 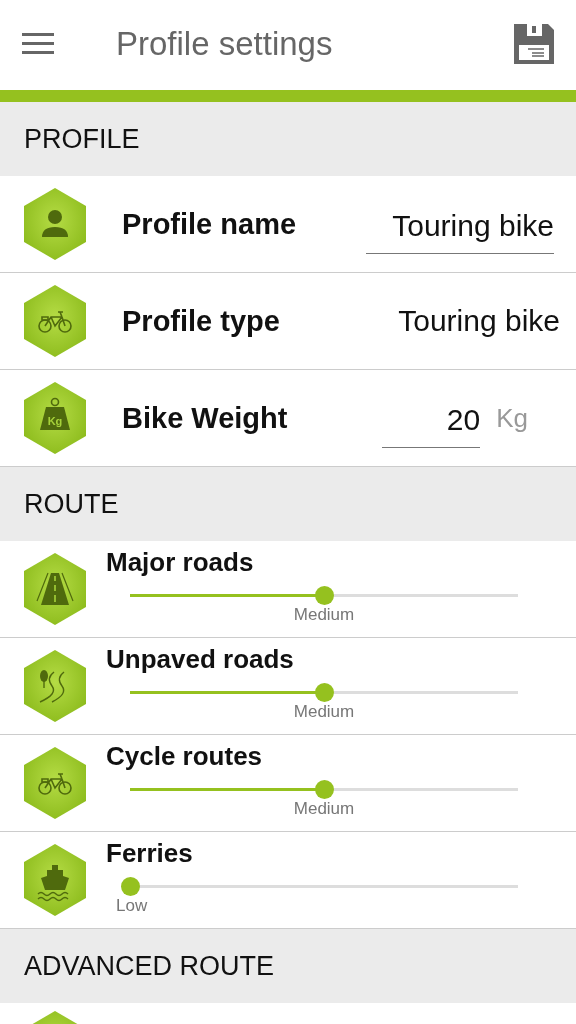 What do you see at coordinates (512, 418) in the screenshot?
I see `unit-label: Kg` at bounding box center [512, 418].